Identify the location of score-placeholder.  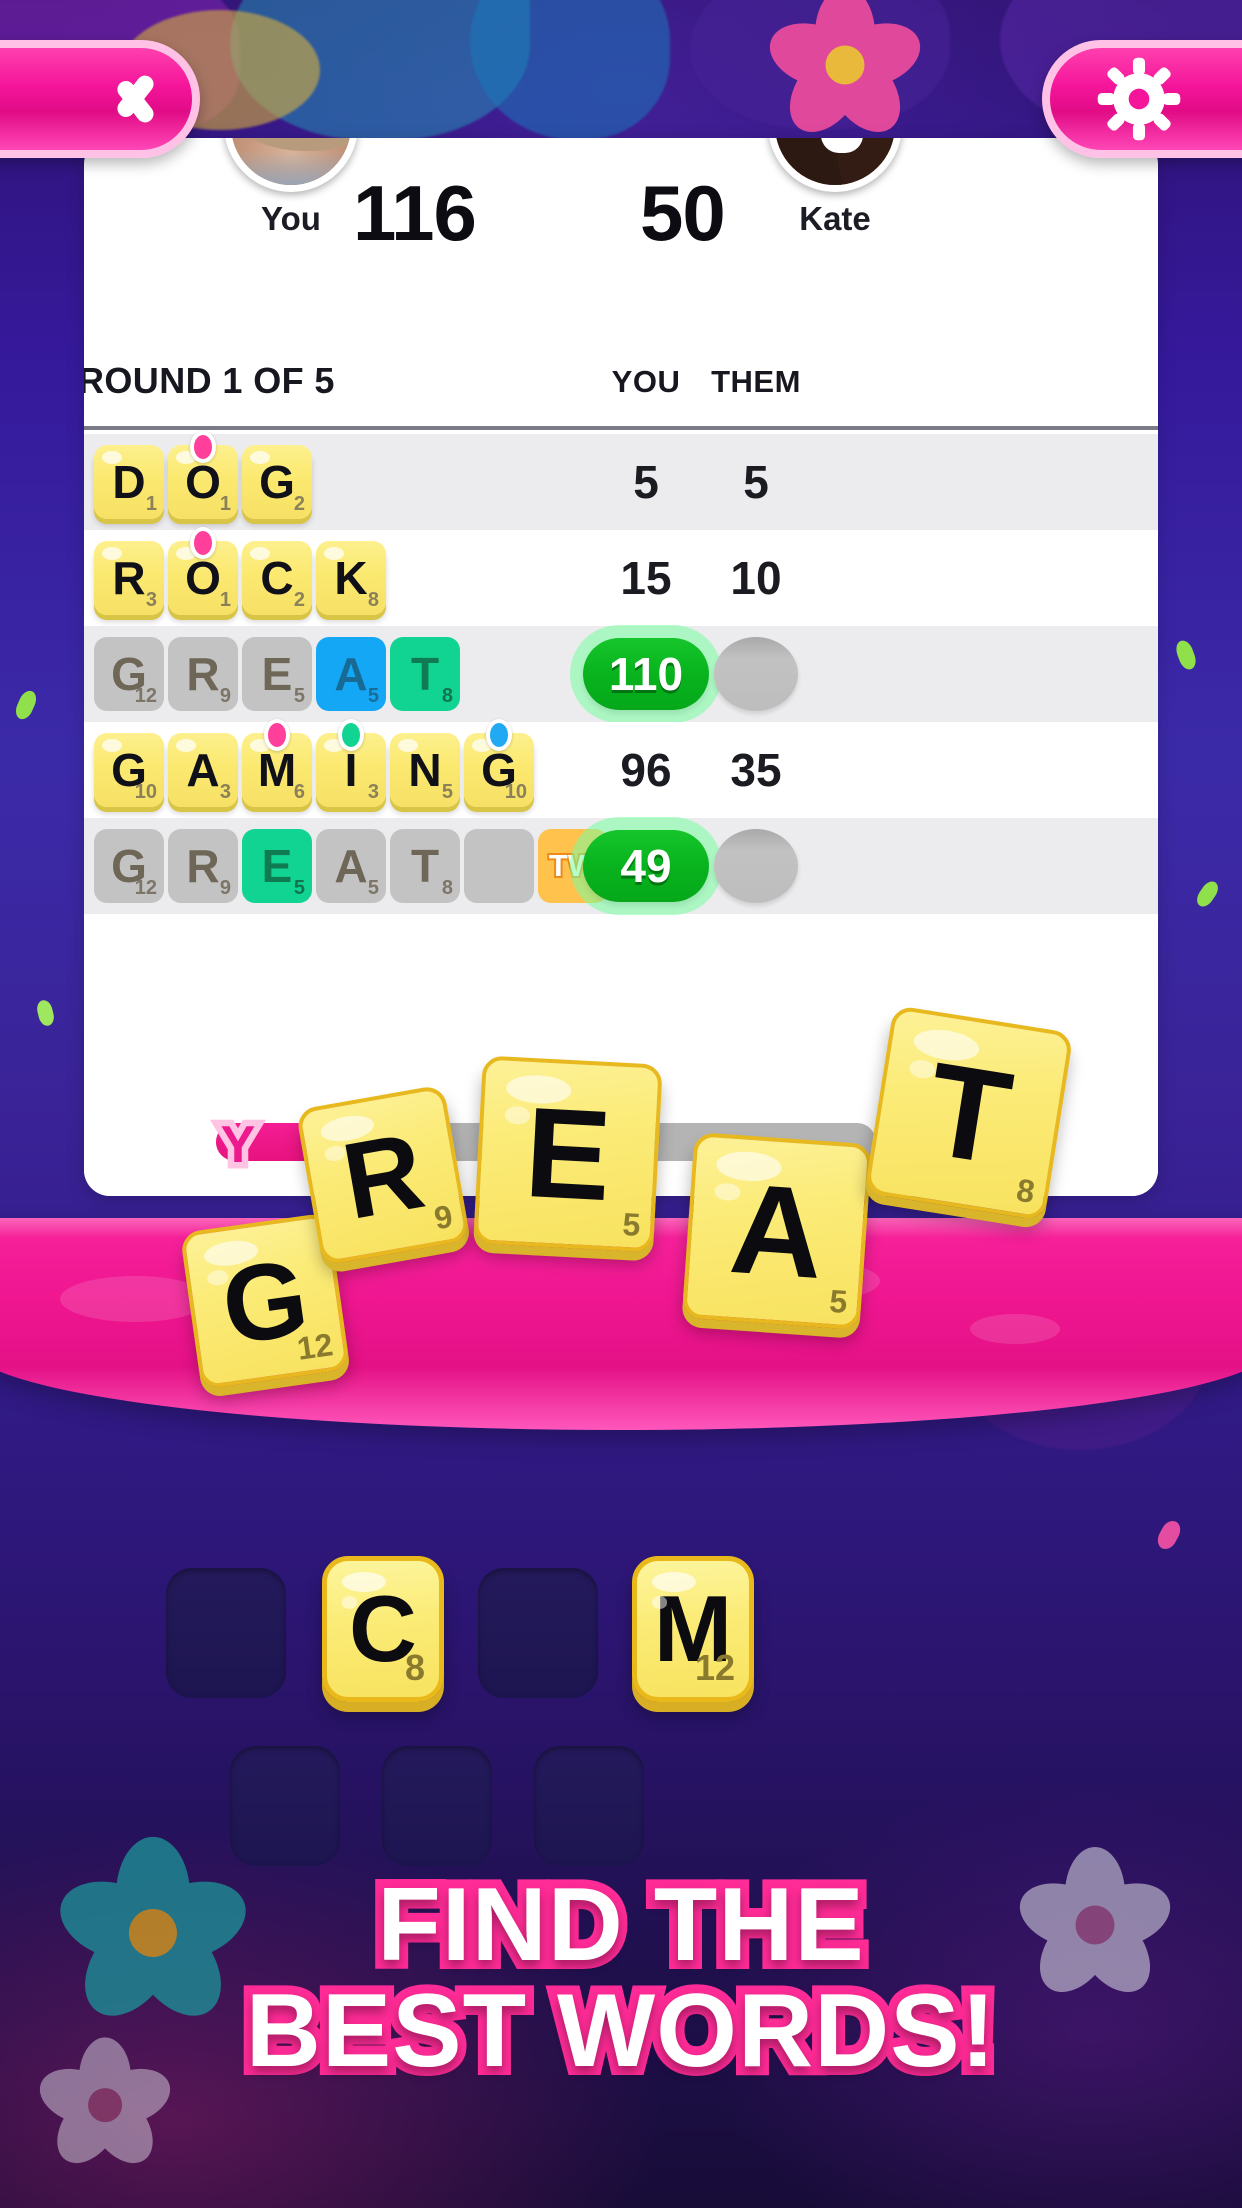
(756, 866).